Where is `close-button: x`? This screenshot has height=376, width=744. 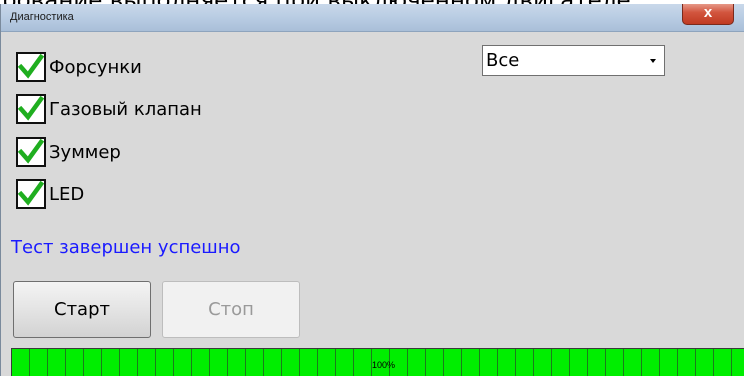 close-button: x is located at coordinates (708, 14).